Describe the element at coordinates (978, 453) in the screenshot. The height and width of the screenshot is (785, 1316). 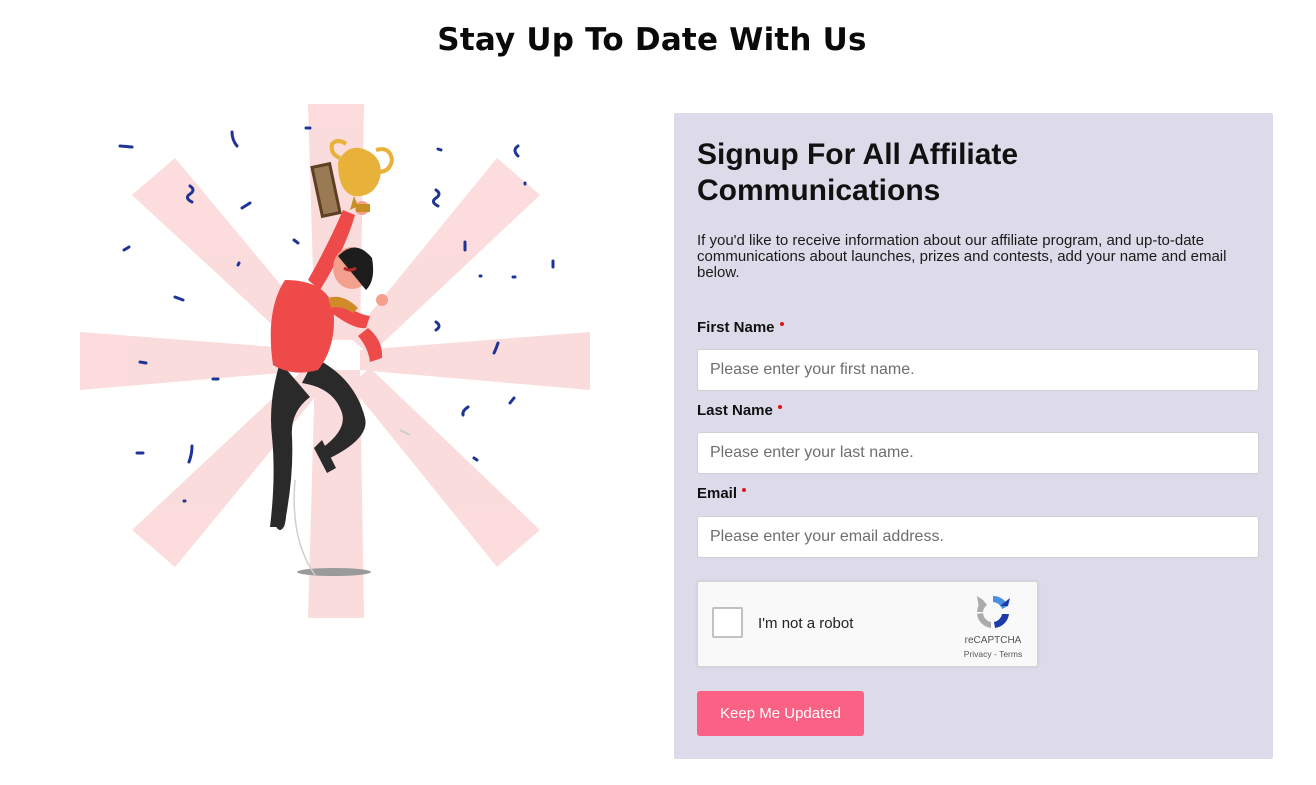
I see `last-name-input` at that location.